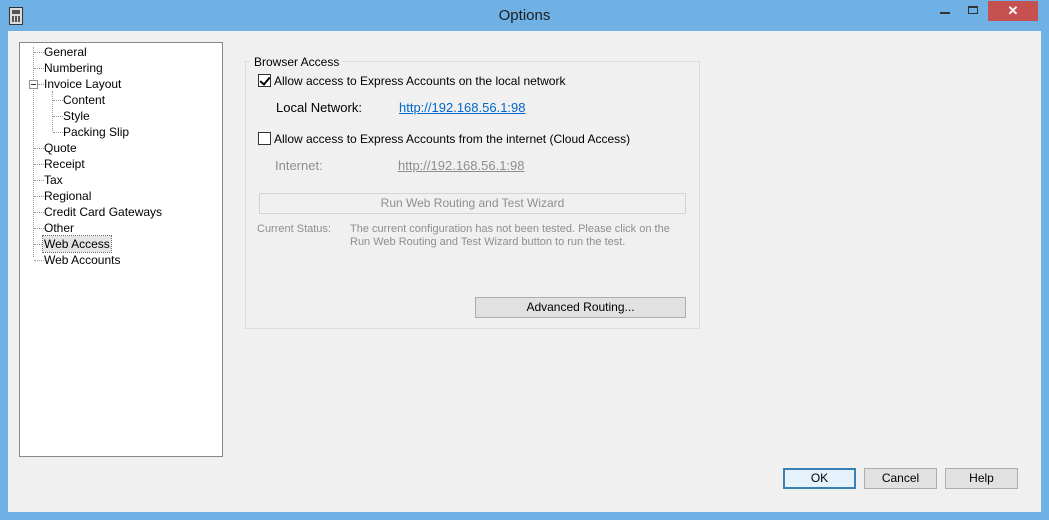  I want to click on minimize-icon, so click(945, 13).